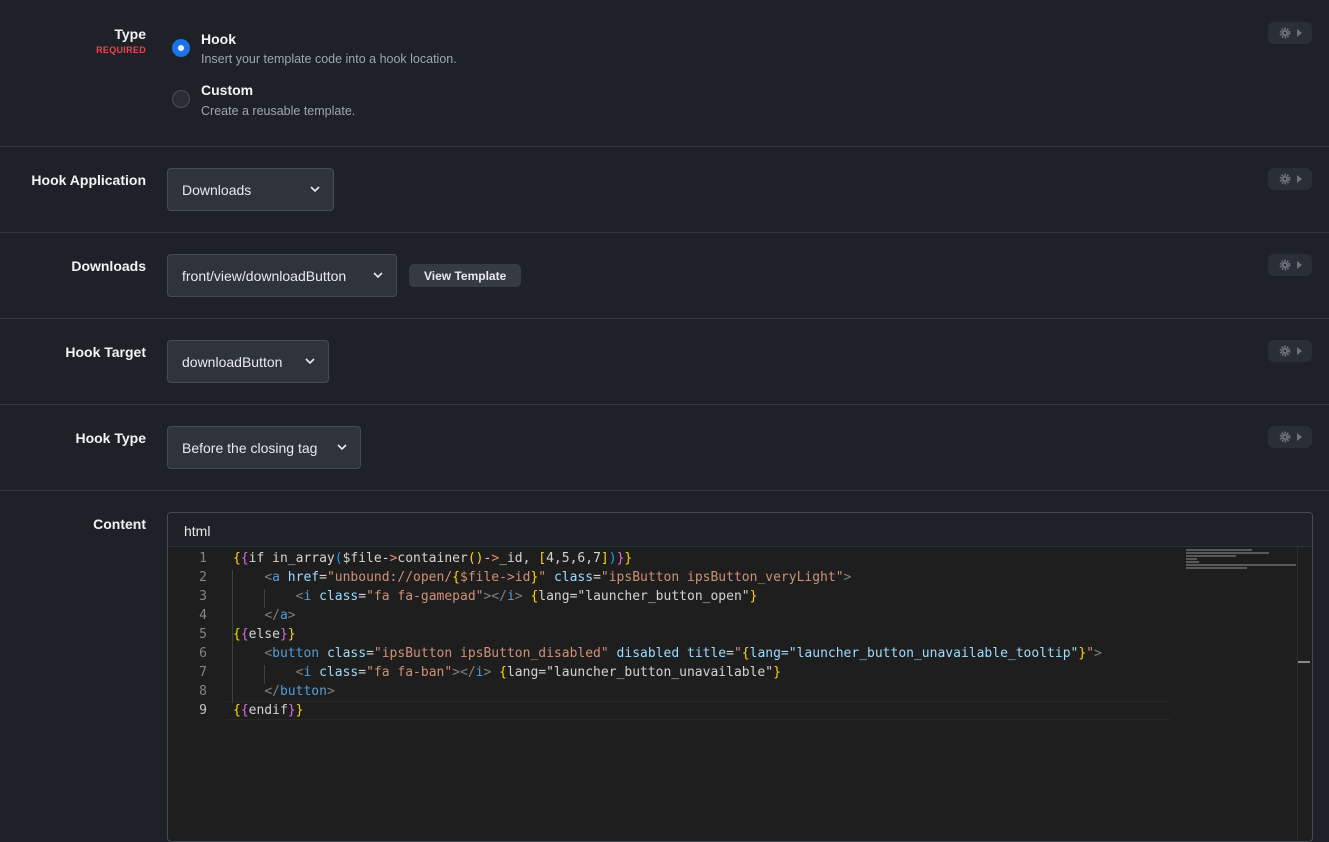 Image resolution: width=1329 pixels, height=842 pixels. Describe the element at coordinates (181, 48) in the screenshot. I see `radio-hook` at that location.